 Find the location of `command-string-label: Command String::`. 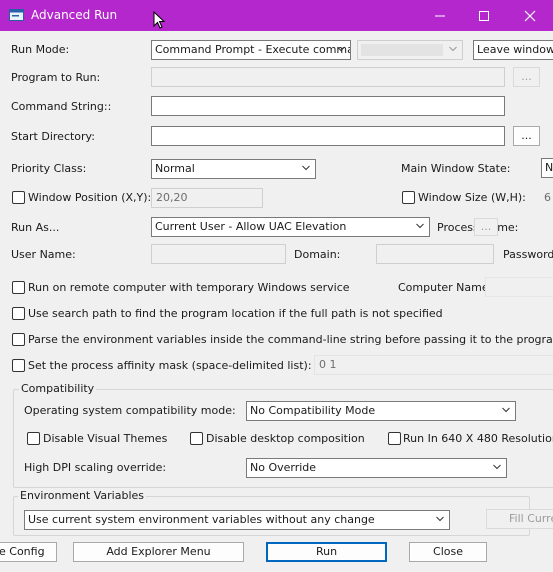

command-string-label: Command String:: is located at coordinates (61, 106).